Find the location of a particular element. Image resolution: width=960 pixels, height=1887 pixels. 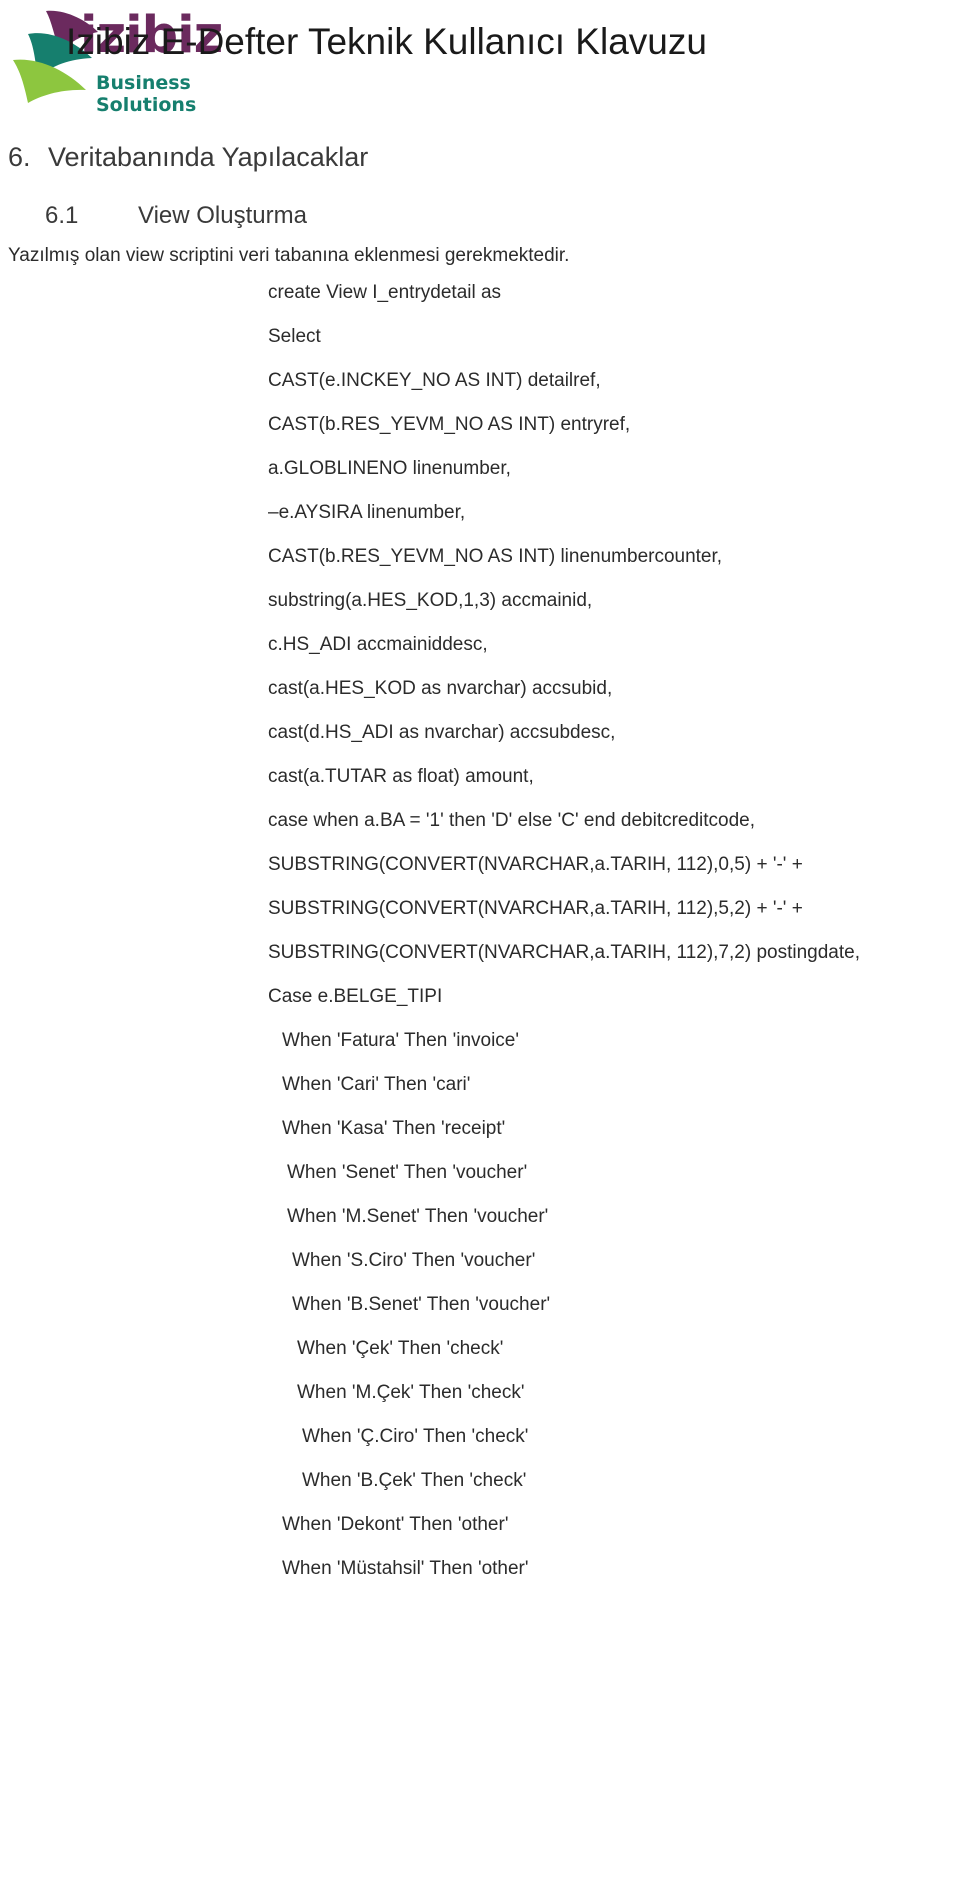

code-line: When 'Kasa' Then 'receipt' is located at coordinates (480, 1139).